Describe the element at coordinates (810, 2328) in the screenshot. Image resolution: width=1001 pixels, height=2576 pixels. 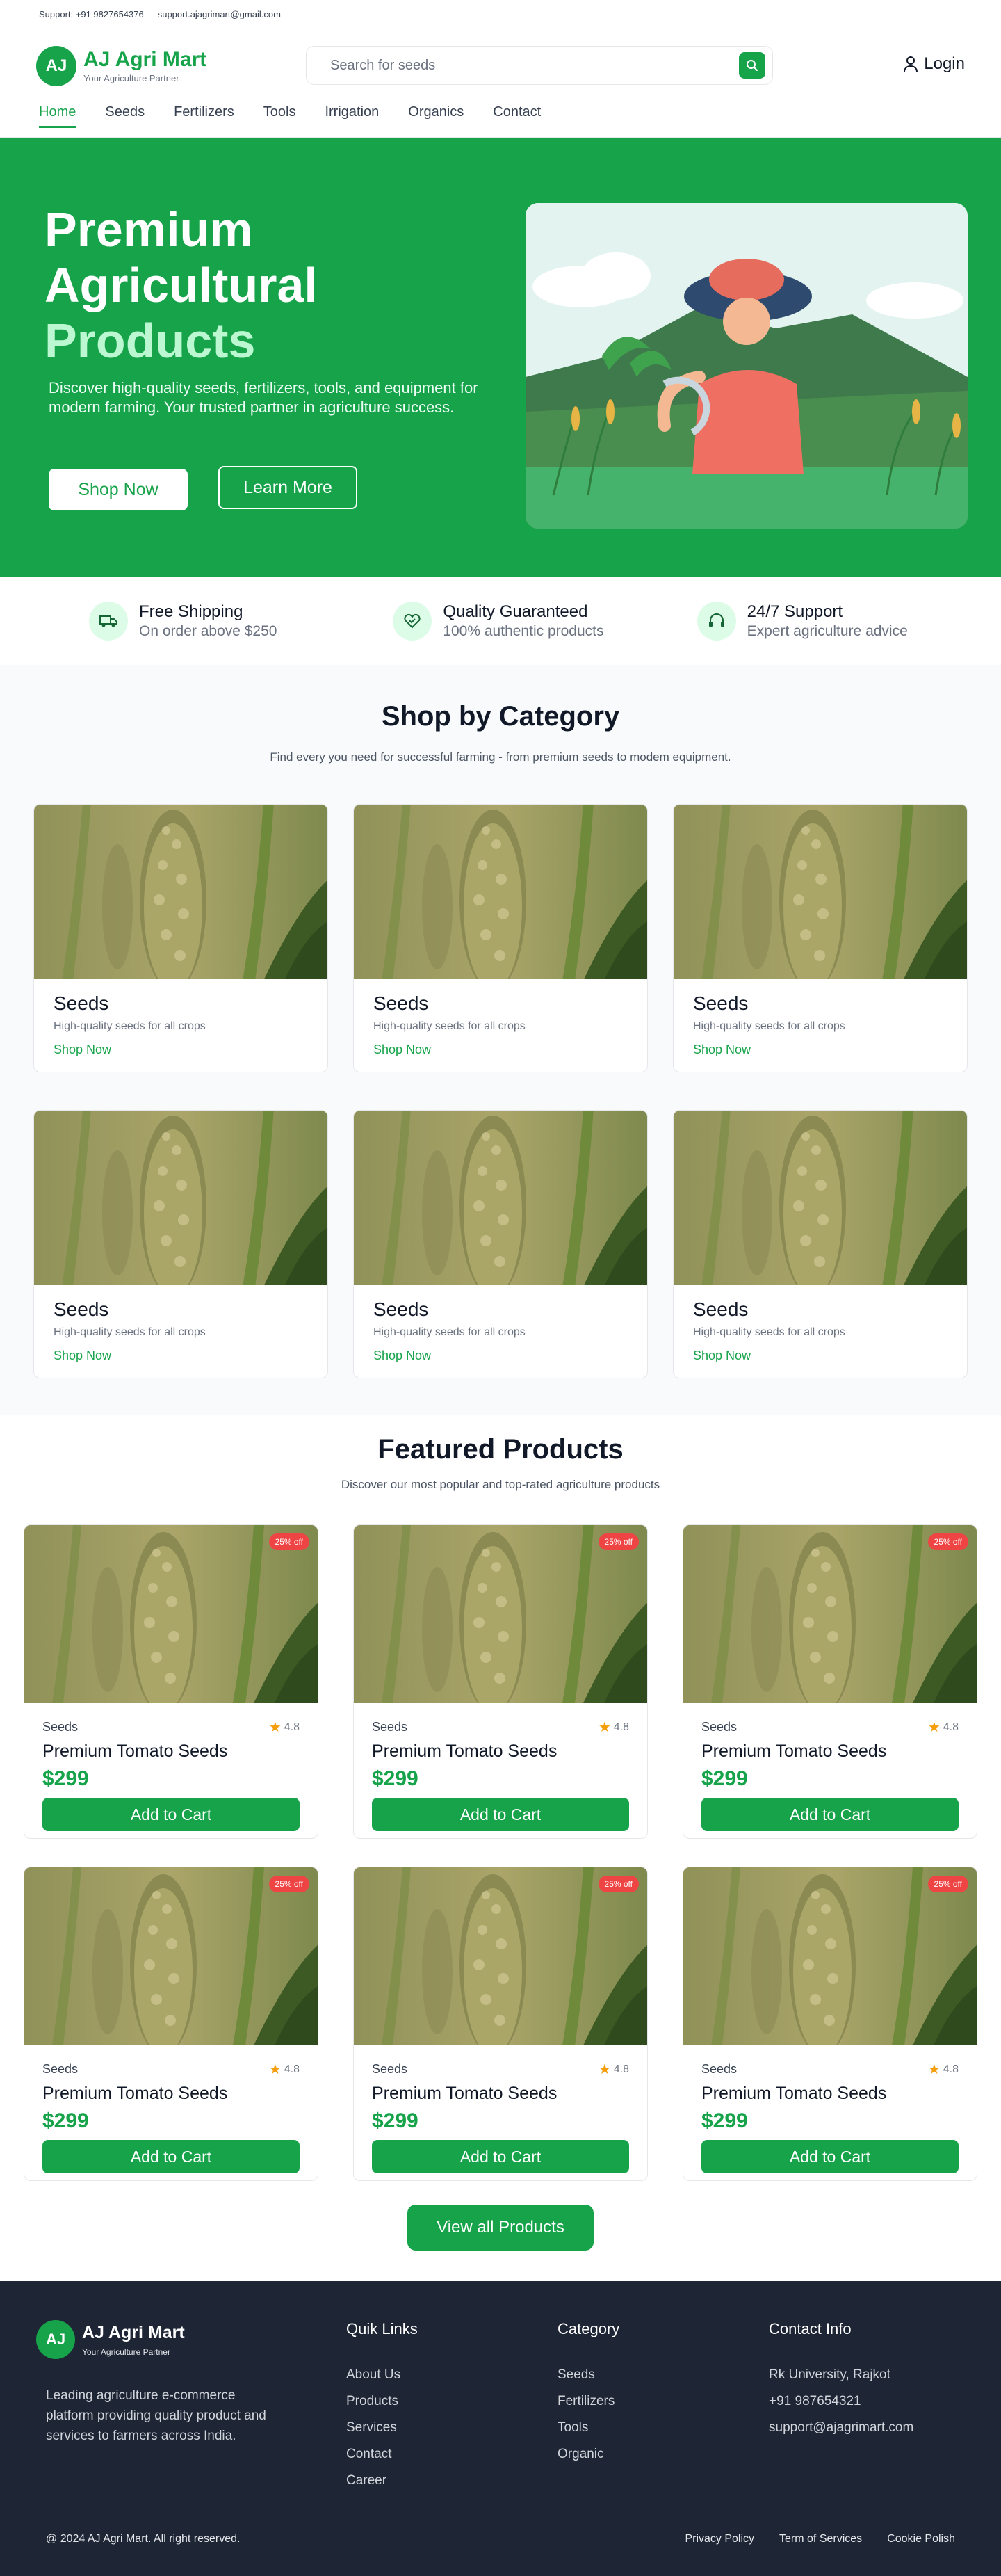
I see `footer-column-title: Contact Info` at that location.